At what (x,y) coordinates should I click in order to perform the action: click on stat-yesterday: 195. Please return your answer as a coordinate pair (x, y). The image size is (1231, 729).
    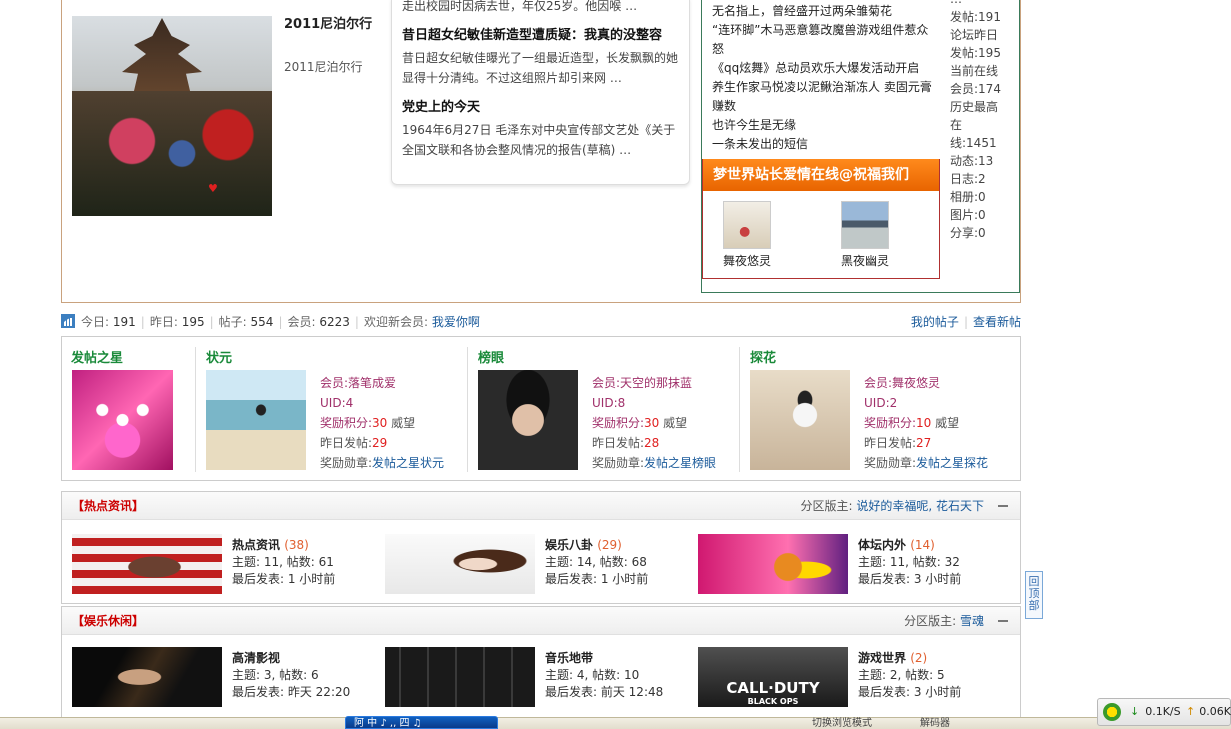
    Looking at the image, I should click on (193, 322).